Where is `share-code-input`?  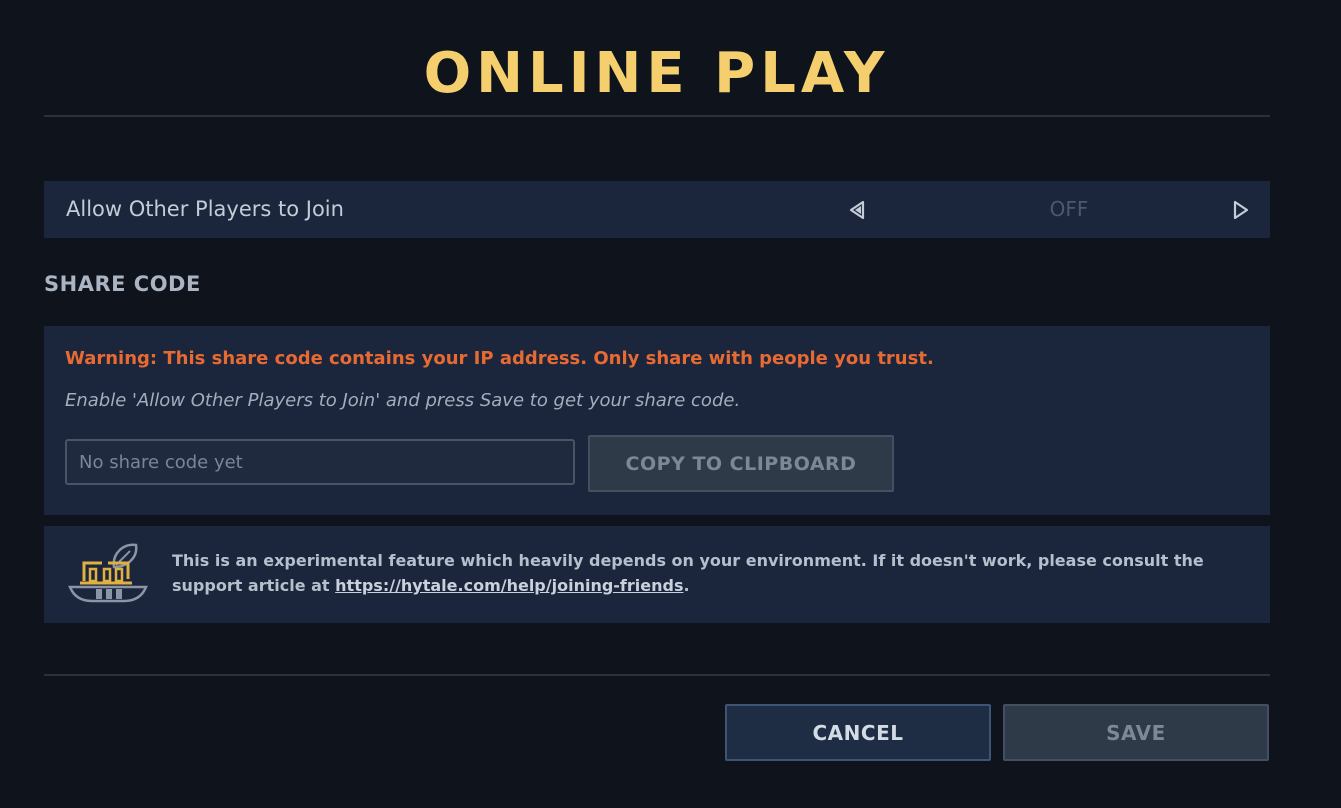
share-code-input is located at coordinates (320, 462).